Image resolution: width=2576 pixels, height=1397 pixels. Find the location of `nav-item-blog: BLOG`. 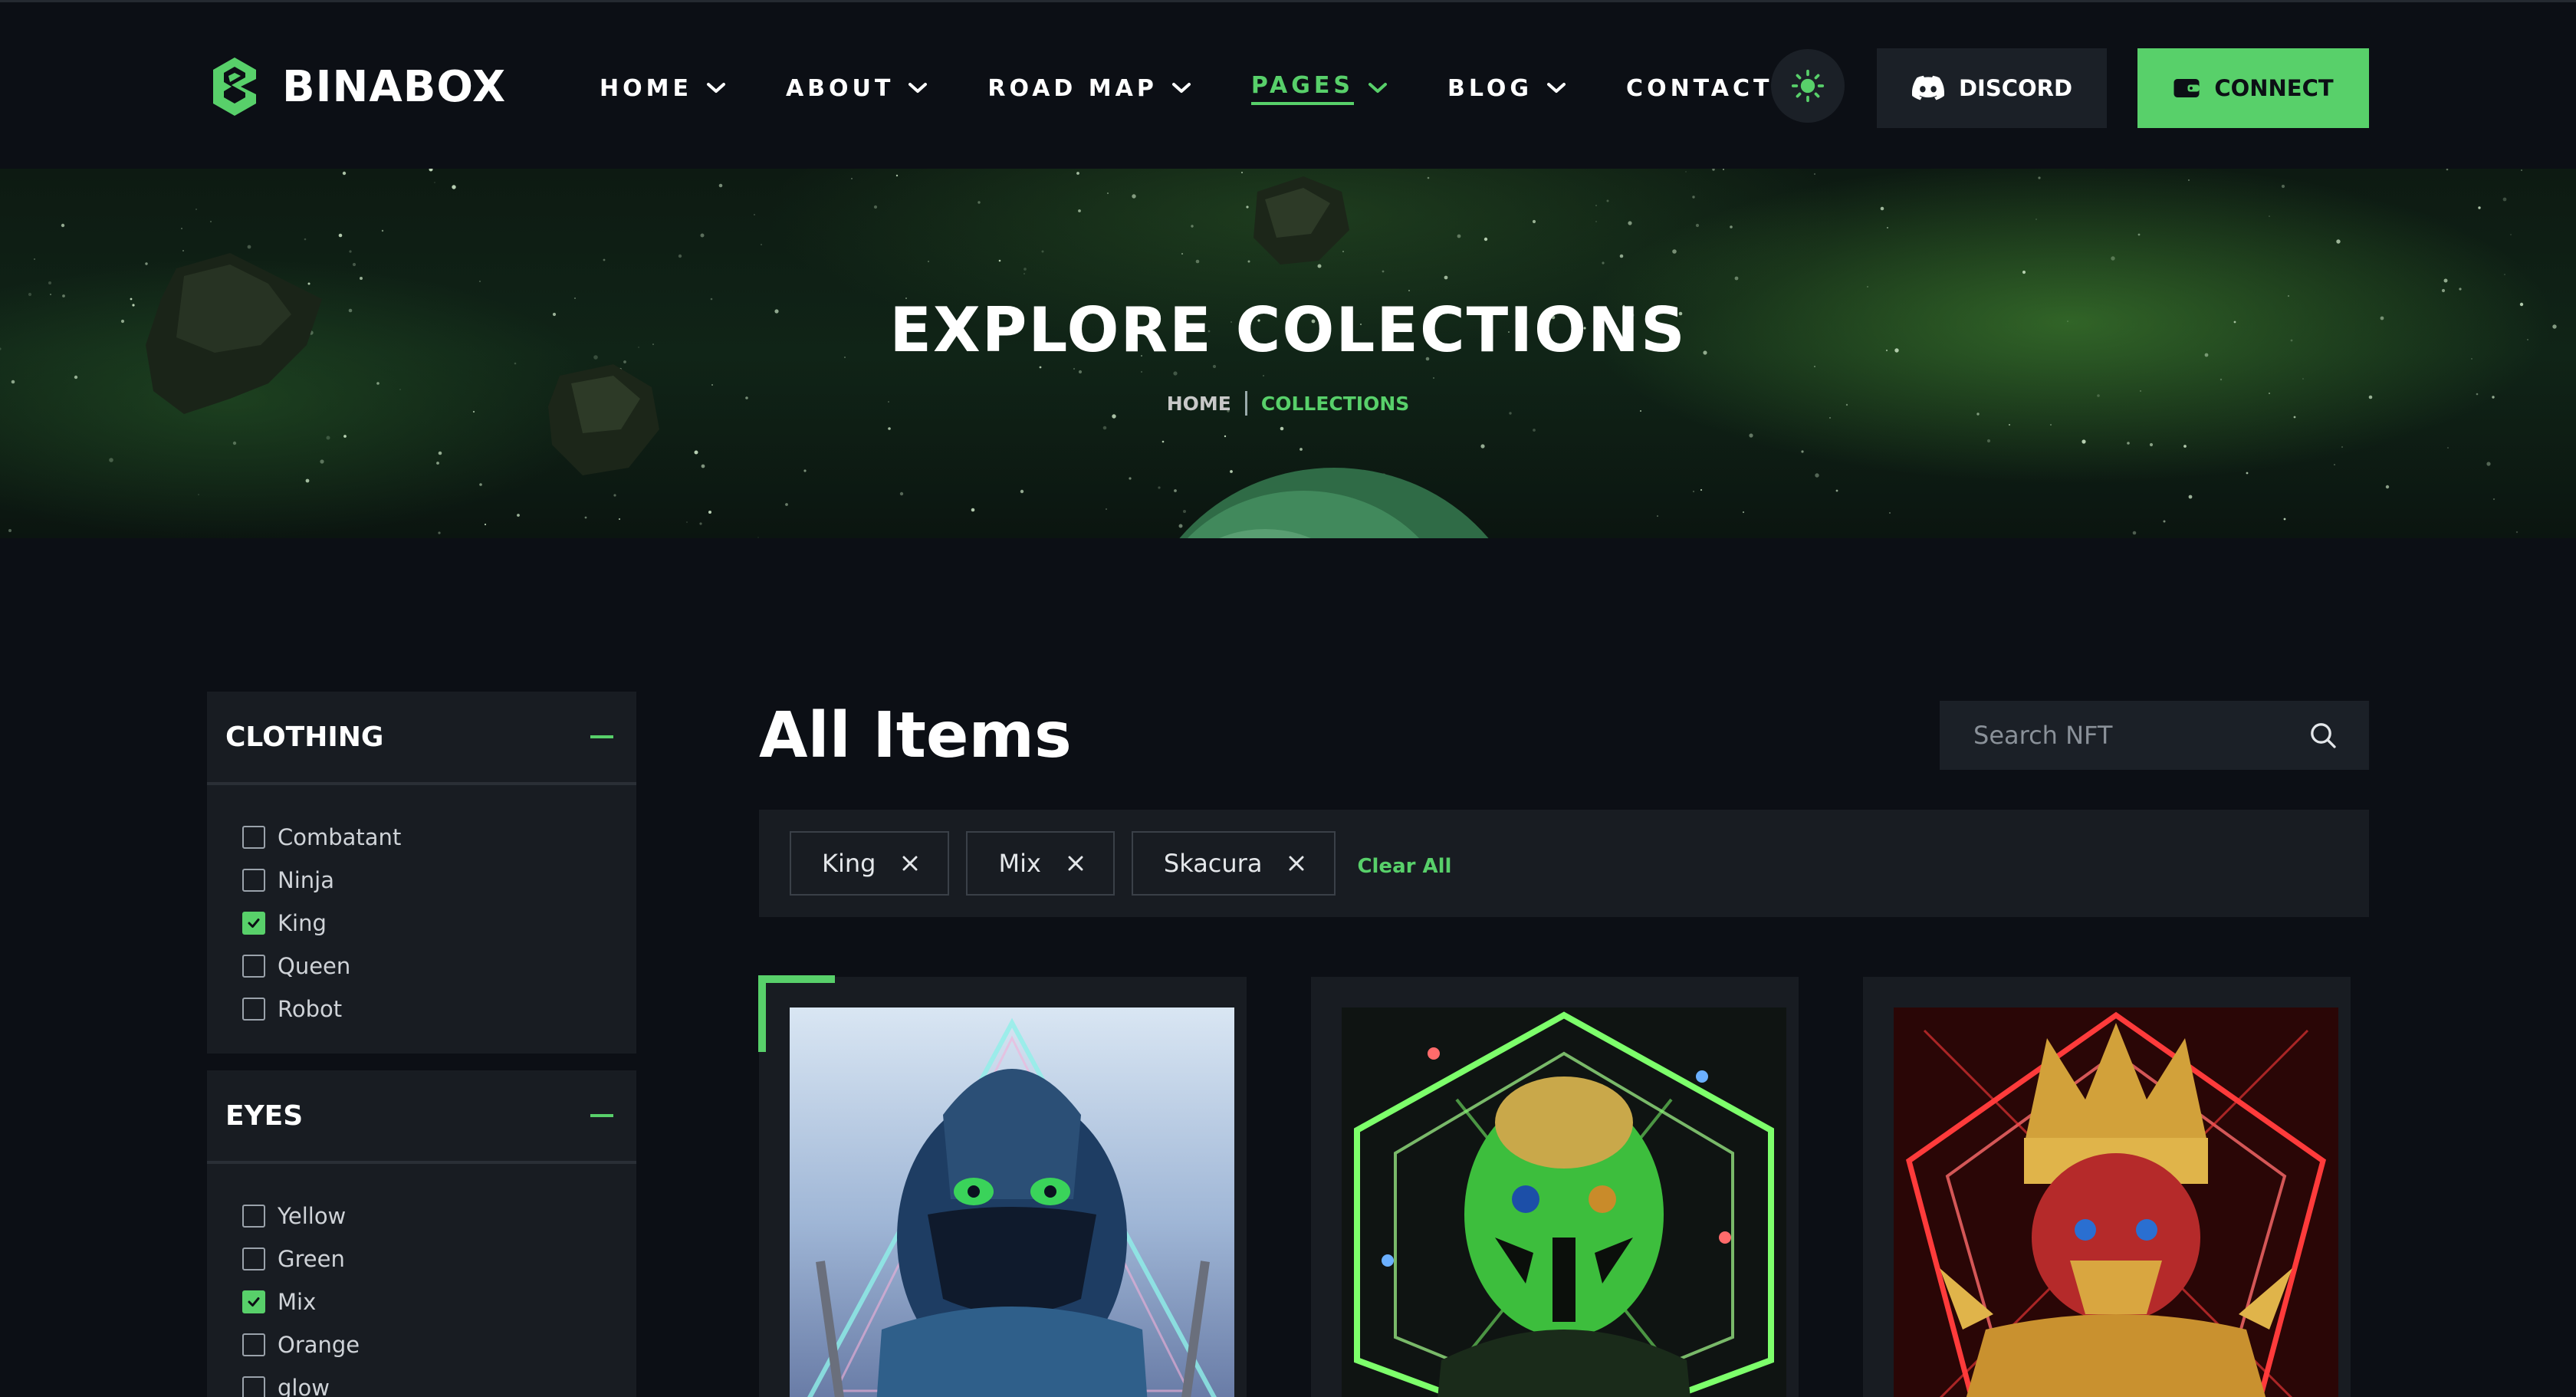

nav-item-blog: BLOG is located at coordinates (1506, 88).